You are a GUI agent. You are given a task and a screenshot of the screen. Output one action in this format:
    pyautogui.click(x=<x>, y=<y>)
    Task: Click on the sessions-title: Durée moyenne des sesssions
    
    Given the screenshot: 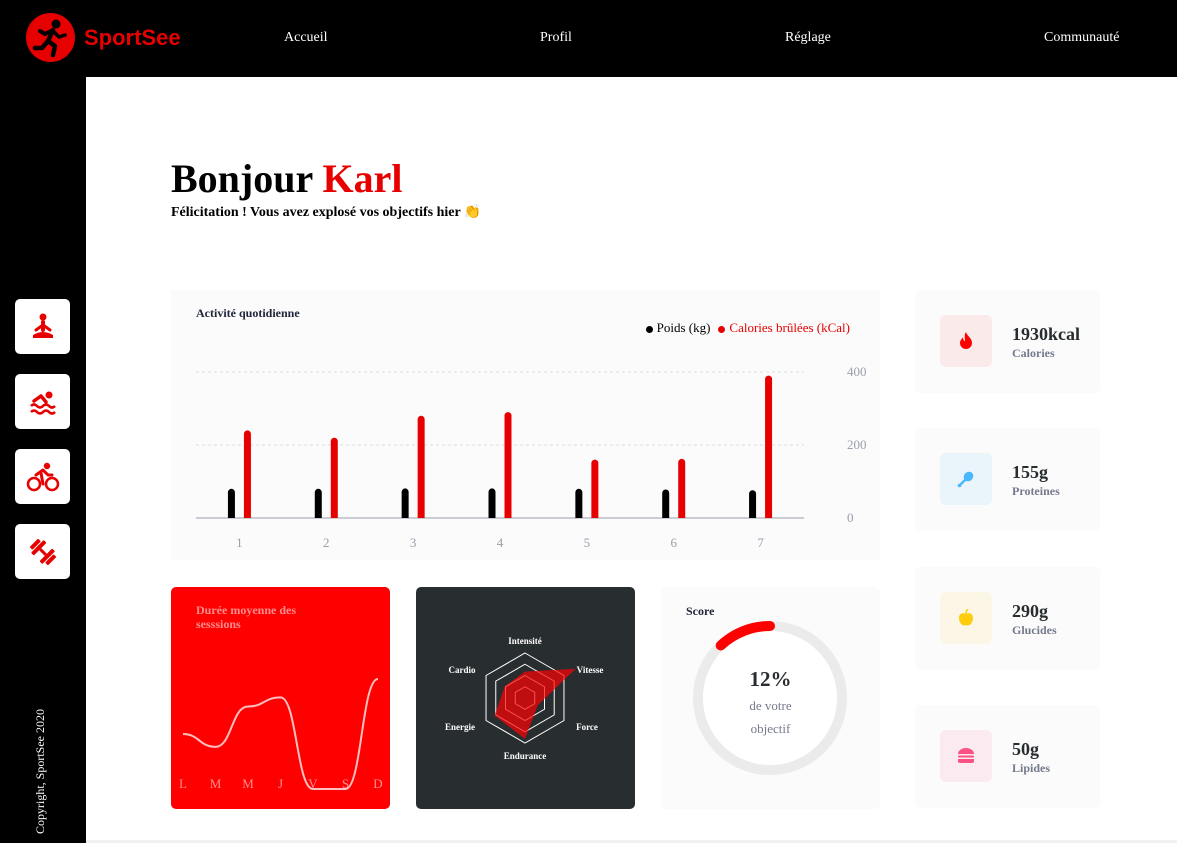 What is the action you would take?
    pyautogui.click(x=246, y=617)
    